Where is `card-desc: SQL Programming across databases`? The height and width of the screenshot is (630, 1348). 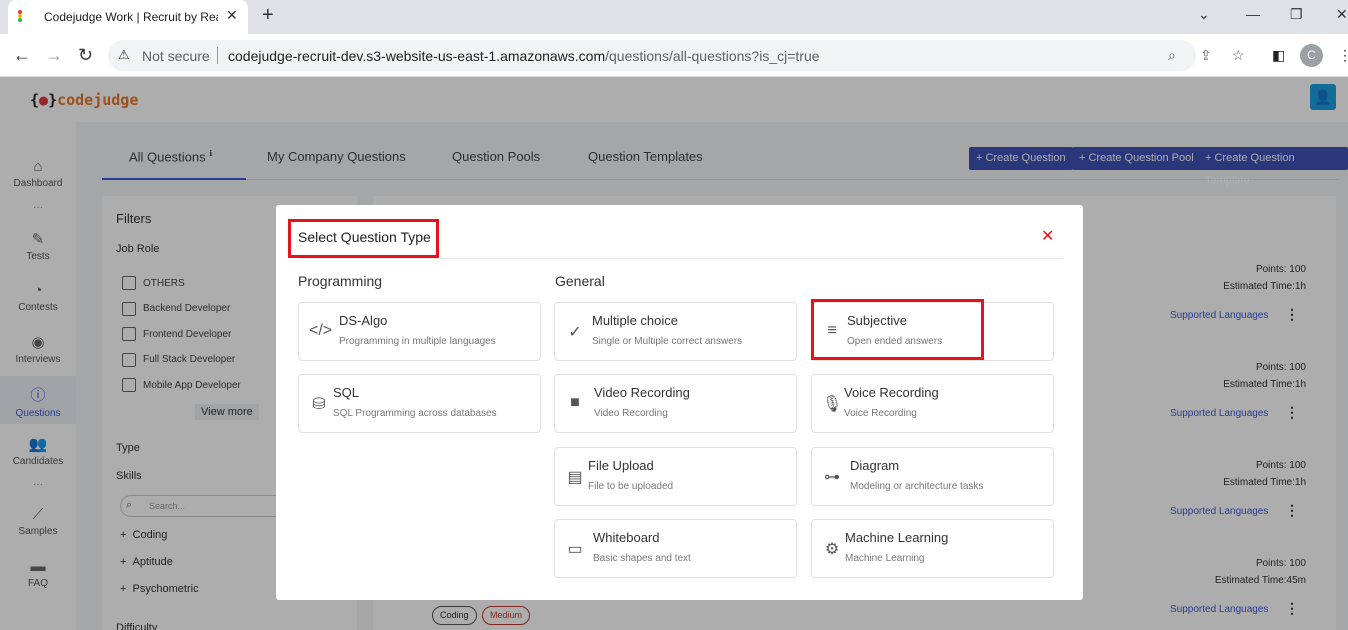 card-desc: SQL Programming across databases is located at coordinates (415, 413).